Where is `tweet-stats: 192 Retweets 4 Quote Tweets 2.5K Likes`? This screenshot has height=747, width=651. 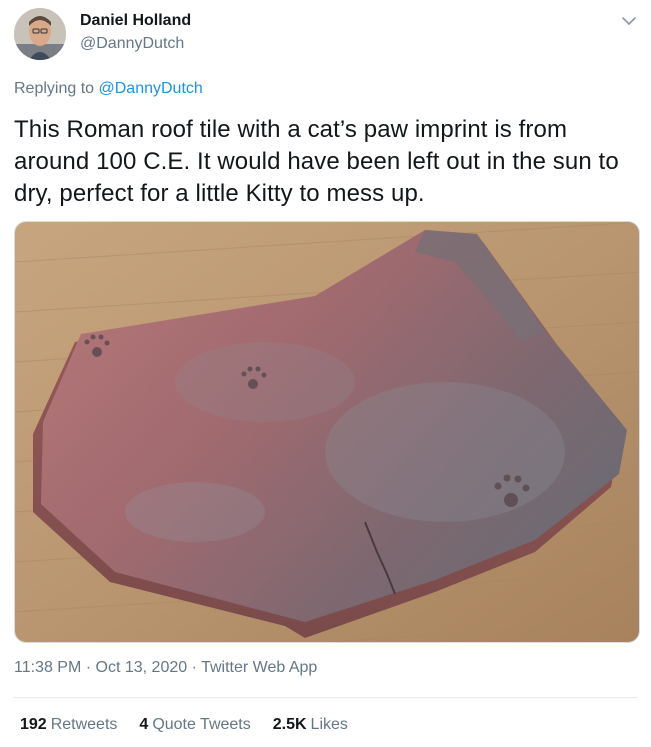 tweet-stats: 192 Retweets 4 Quote Tweets 2.5K Likes is located at coordinates (184, 725).